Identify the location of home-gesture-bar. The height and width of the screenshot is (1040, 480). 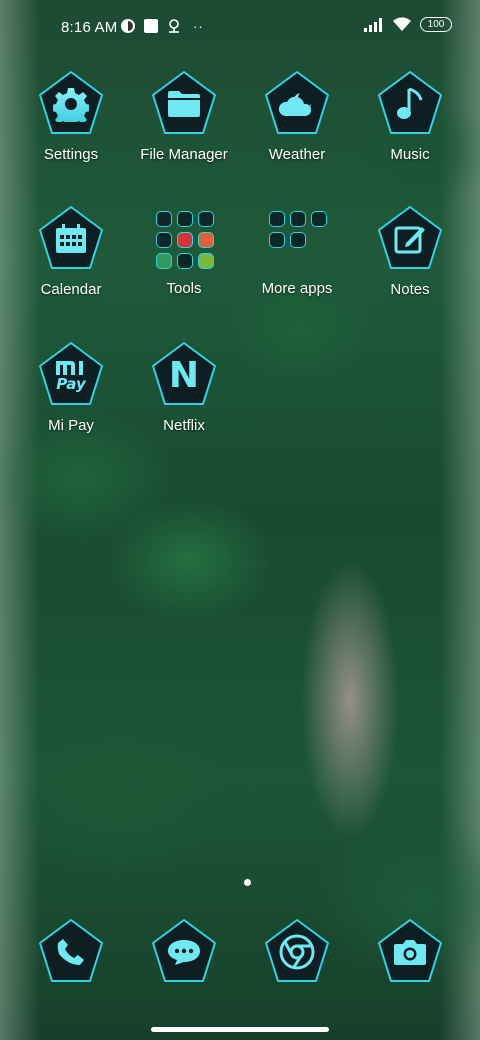
(240, 1029).